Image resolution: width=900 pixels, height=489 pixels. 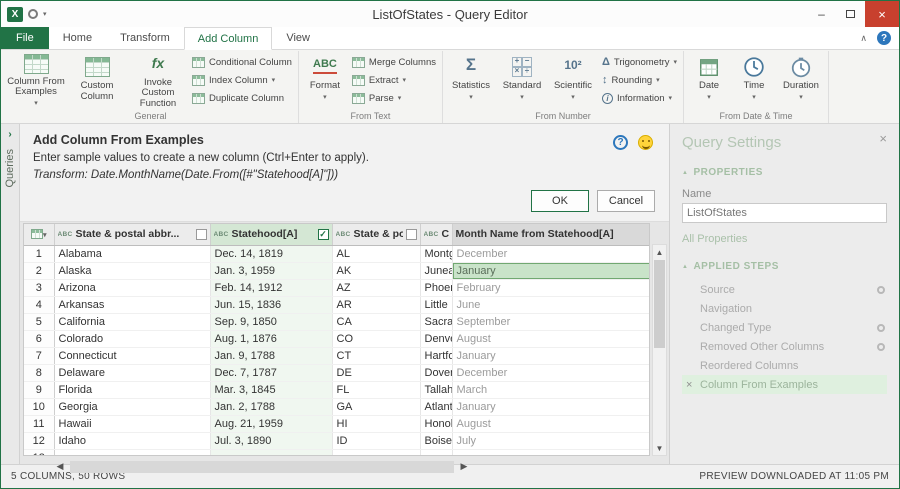 What do you see at coordinates (394, 98) in the screenshot?
I see `parse-button: Parse ▾` at bounding box center [394, 98].